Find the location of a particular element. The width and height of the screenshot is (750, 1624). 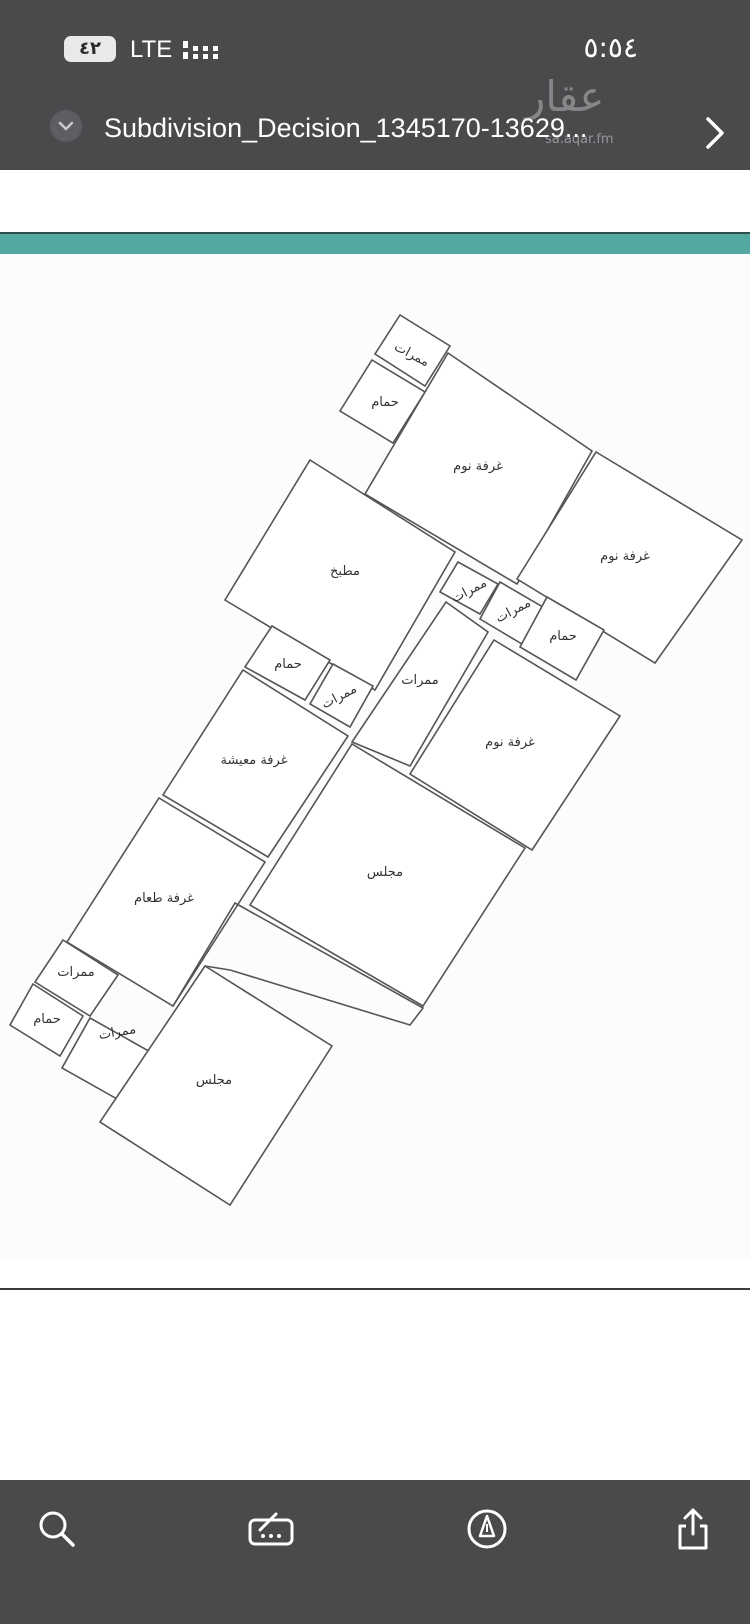

signal-icon is located at coordinates (200, 50).